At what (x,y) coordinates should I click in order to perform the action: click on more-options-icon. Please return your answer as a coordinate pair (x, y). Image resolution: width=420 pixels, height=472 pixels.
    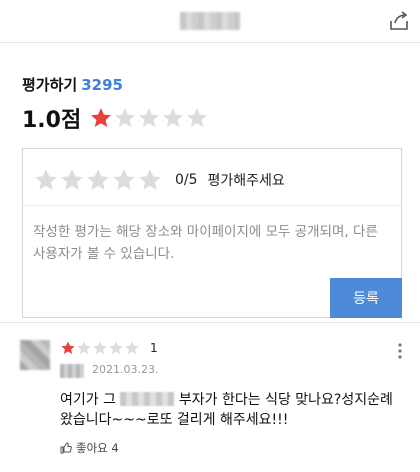
    Looking at the image, I should click on (400, 351).